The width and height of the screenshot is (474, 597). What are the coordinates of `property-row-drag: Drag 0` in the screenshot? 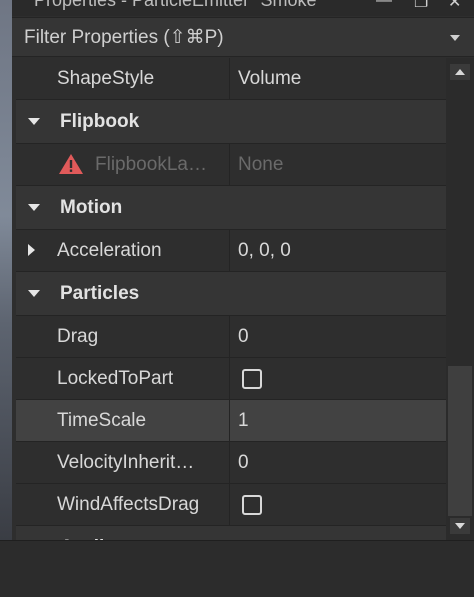 It's located at (231, 337).